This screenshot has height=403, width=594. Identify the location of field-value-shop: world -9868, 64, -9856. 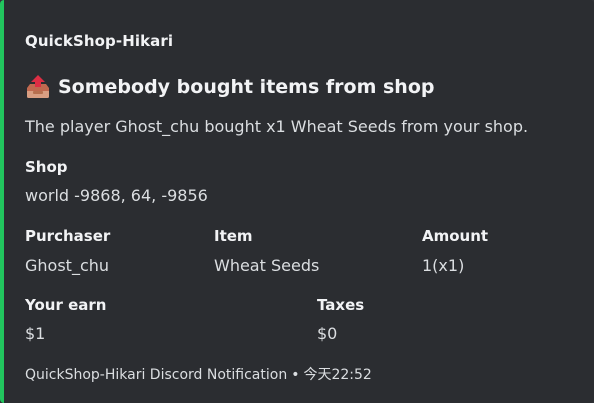
(116, 195).